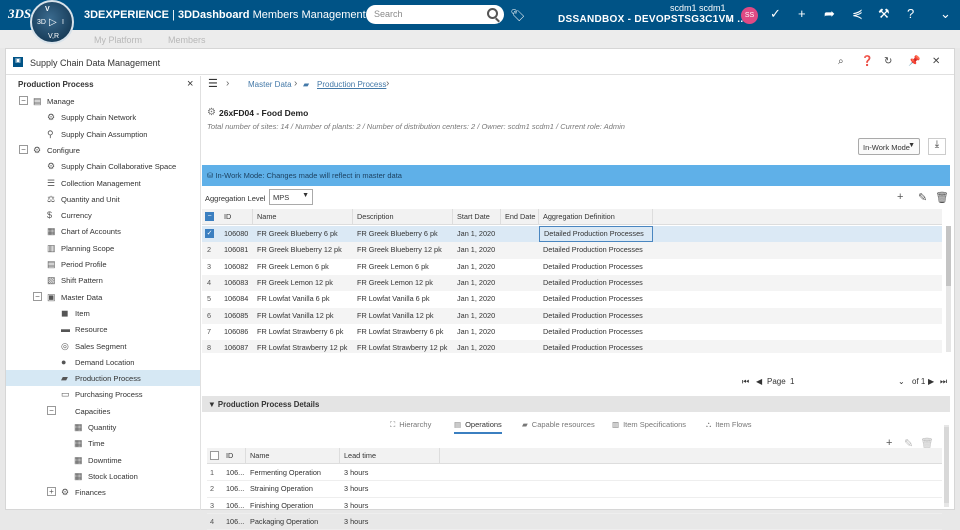  Describe the element at coordinates (103, 117) in the screenshot. I see `sidebar-item: ⚙ Supply Chain Network` at that location.